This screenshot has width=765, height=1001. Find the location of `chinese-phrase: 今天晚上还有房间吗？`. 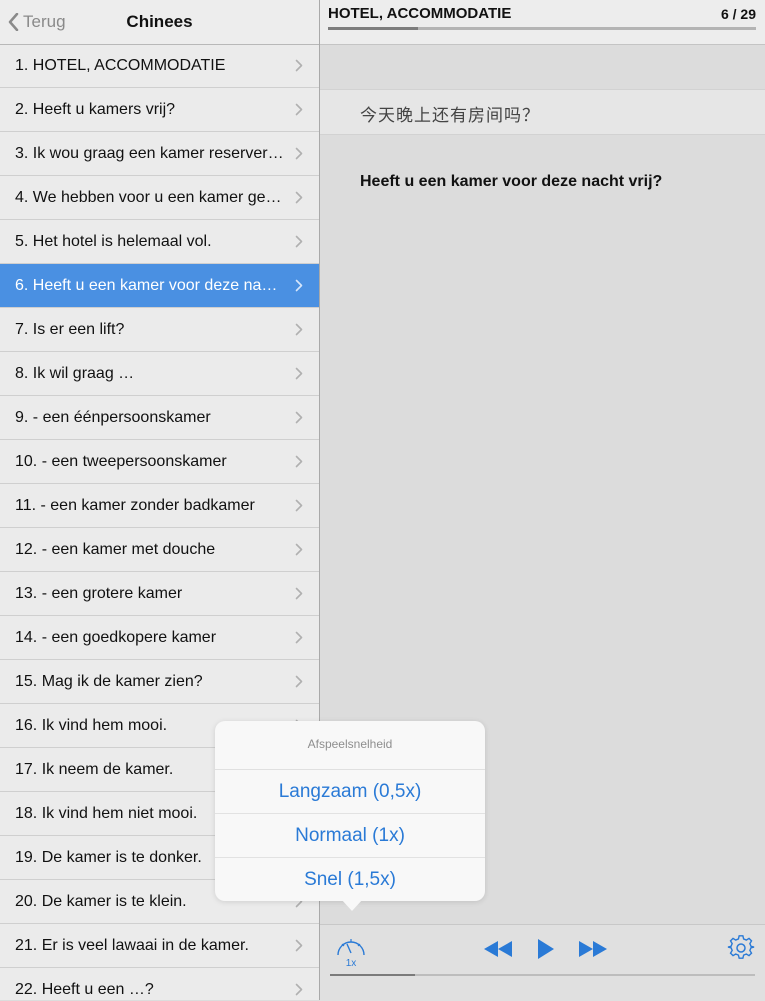

chinese-phrase: 今天晚上还有房间吗？ is located at coordinates (450, 115).